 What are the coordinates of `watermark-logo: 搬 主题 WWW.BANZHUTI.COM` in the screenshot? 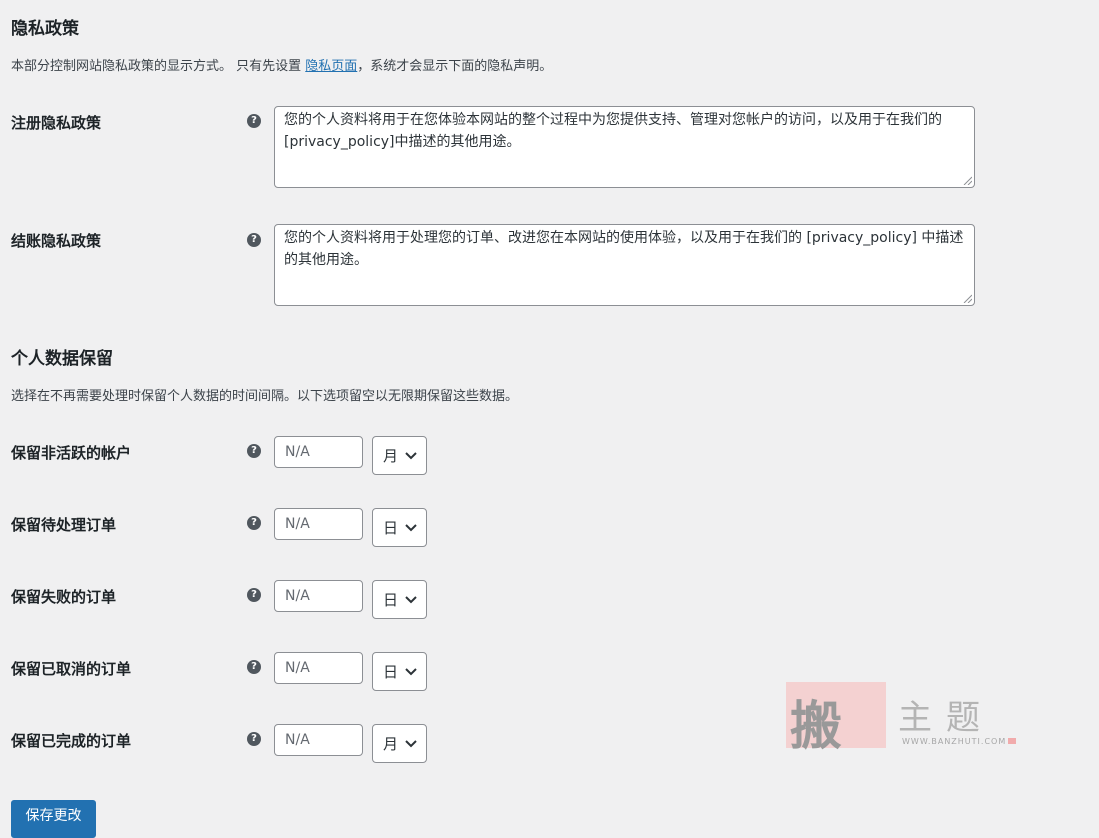 It's located at (901, 719).